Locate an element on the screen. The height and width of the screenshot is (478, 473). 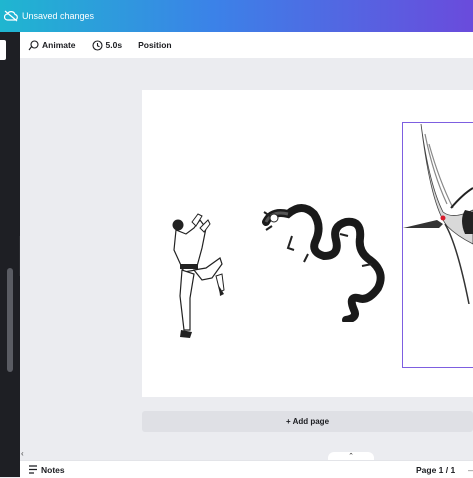
add-page-button: + Add page is located at coordinates (307, 421).